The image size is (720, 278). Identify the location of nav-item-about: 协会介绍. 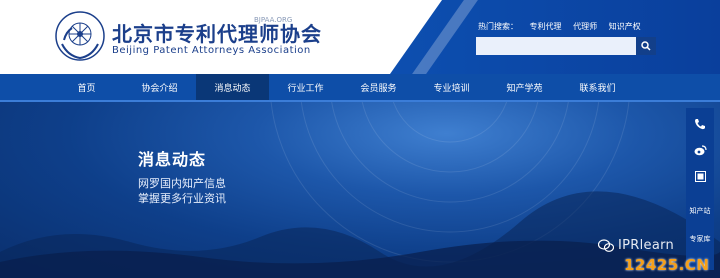
(159, 87).